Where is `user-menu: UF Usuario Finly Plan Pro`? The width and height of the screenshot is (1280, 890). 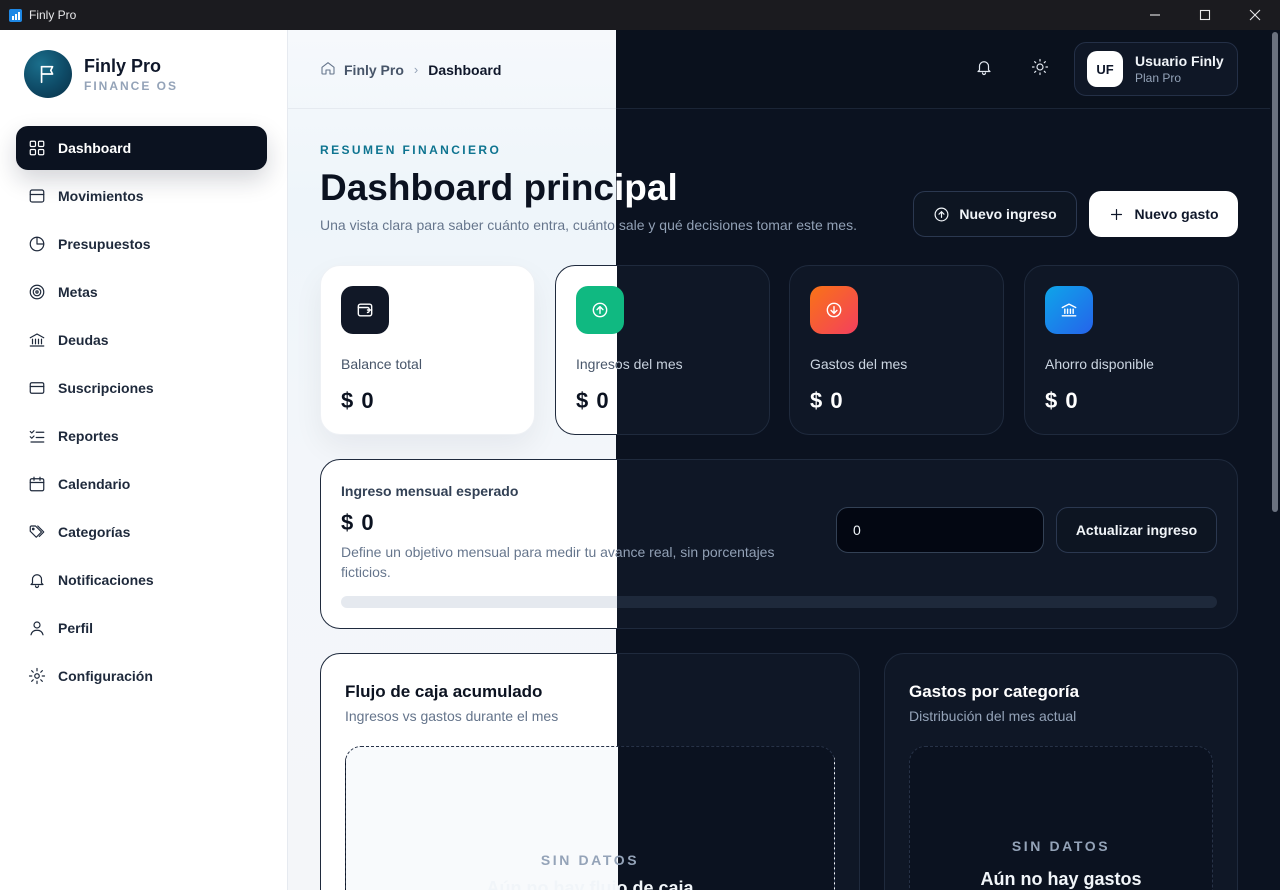 user-menu: UF Usuario Finly Plan Pro is located at coordinates (1156, 69).